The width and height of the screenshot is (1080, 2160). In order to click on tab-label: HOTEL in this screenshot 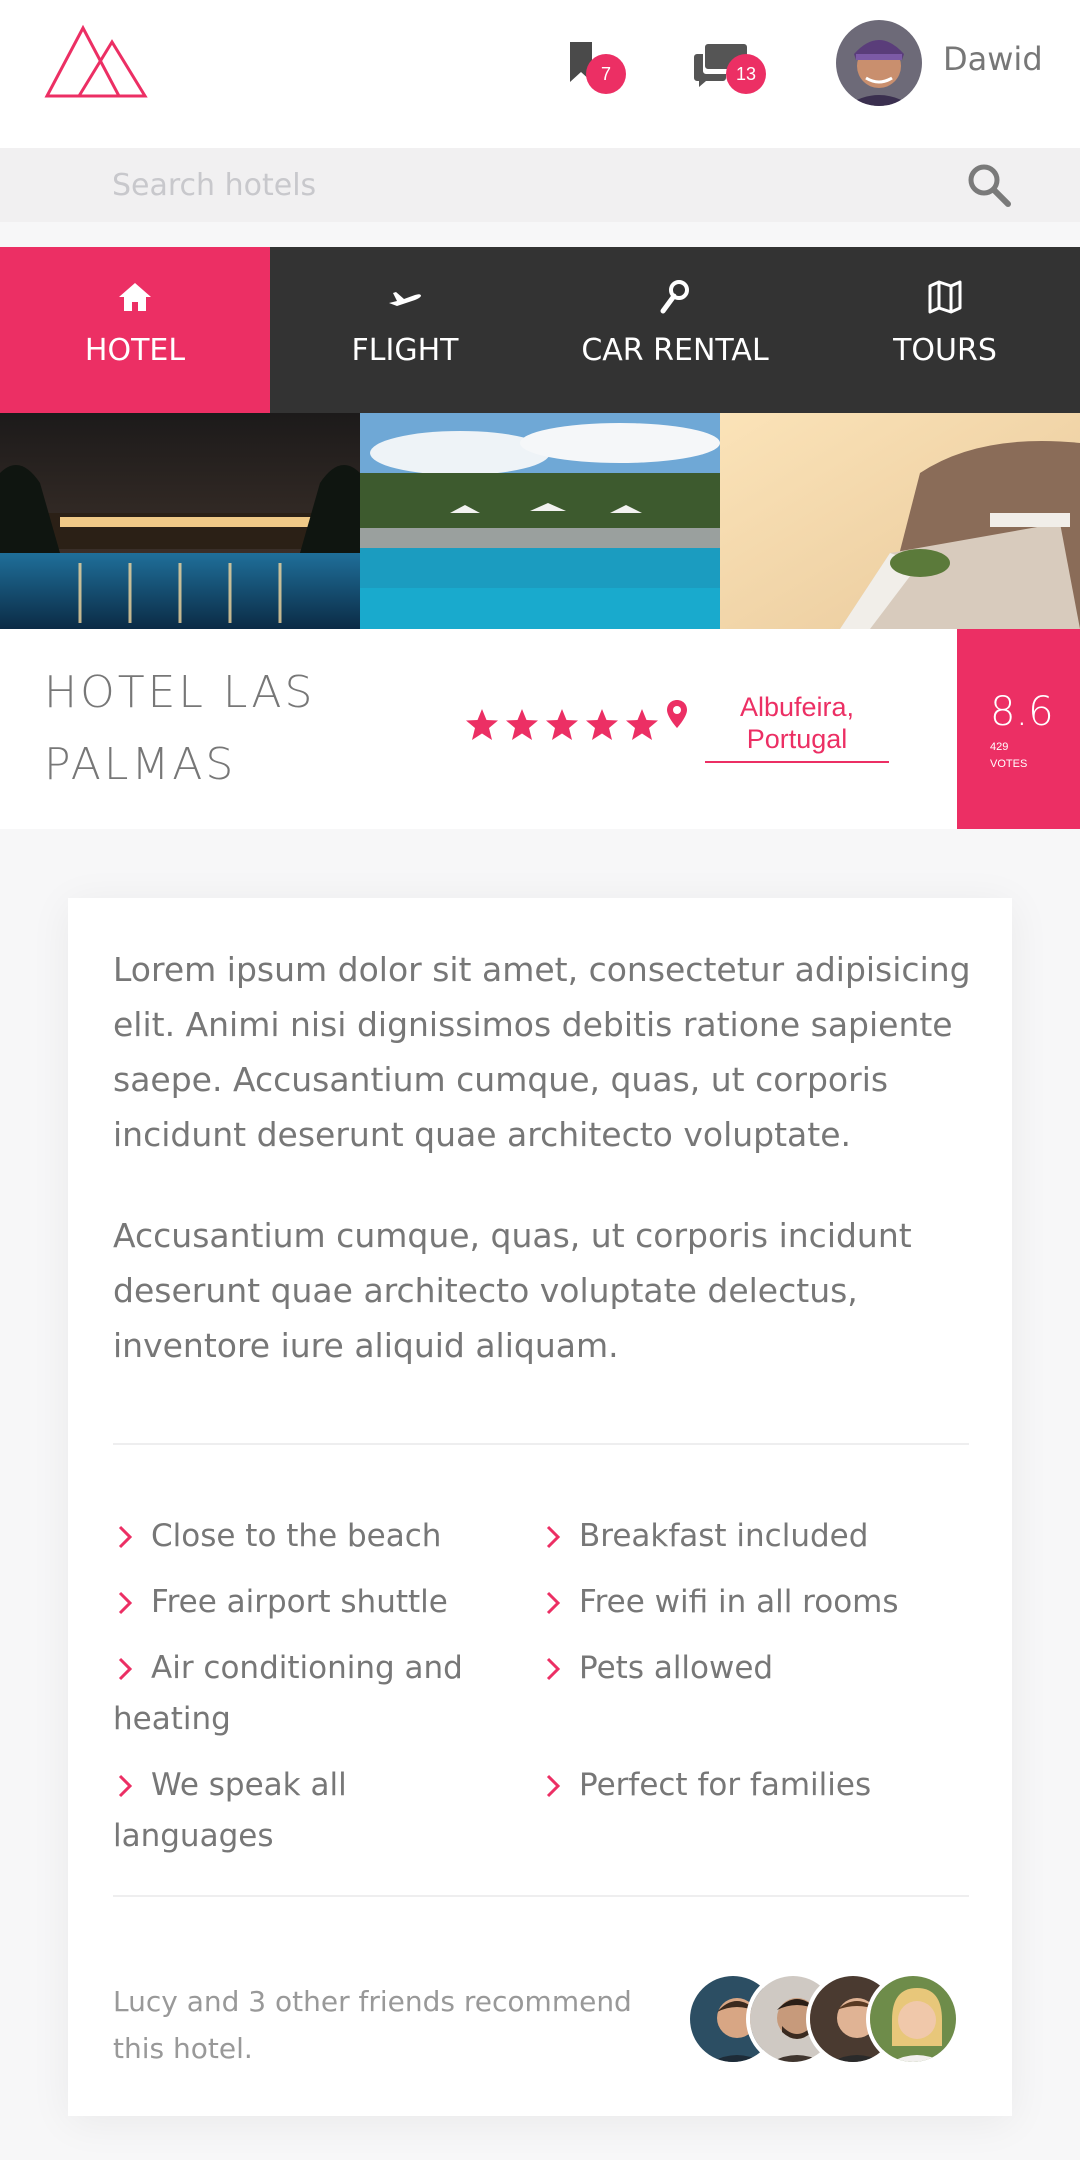, I will do `click(135, 350)`.